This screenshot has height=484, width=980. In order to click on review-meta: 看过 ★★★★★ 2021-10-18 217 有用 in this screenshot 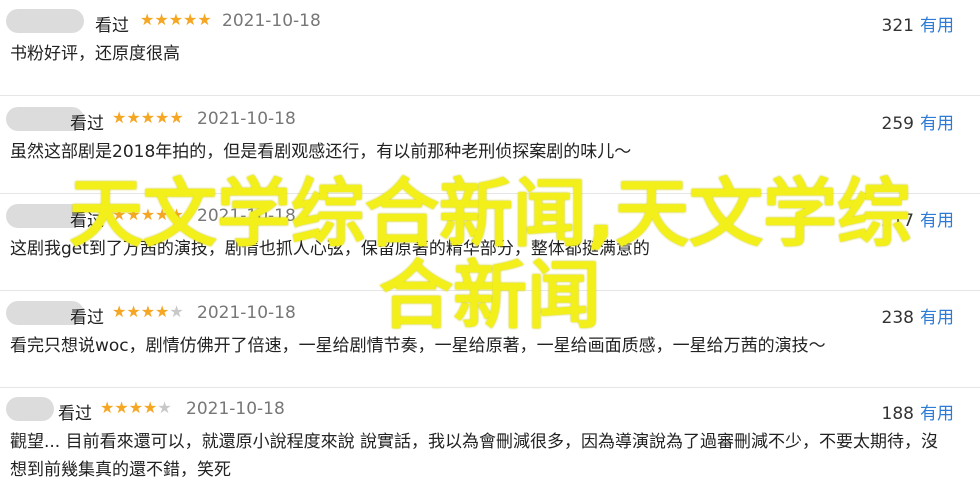, I will do `click(490, 217)`.